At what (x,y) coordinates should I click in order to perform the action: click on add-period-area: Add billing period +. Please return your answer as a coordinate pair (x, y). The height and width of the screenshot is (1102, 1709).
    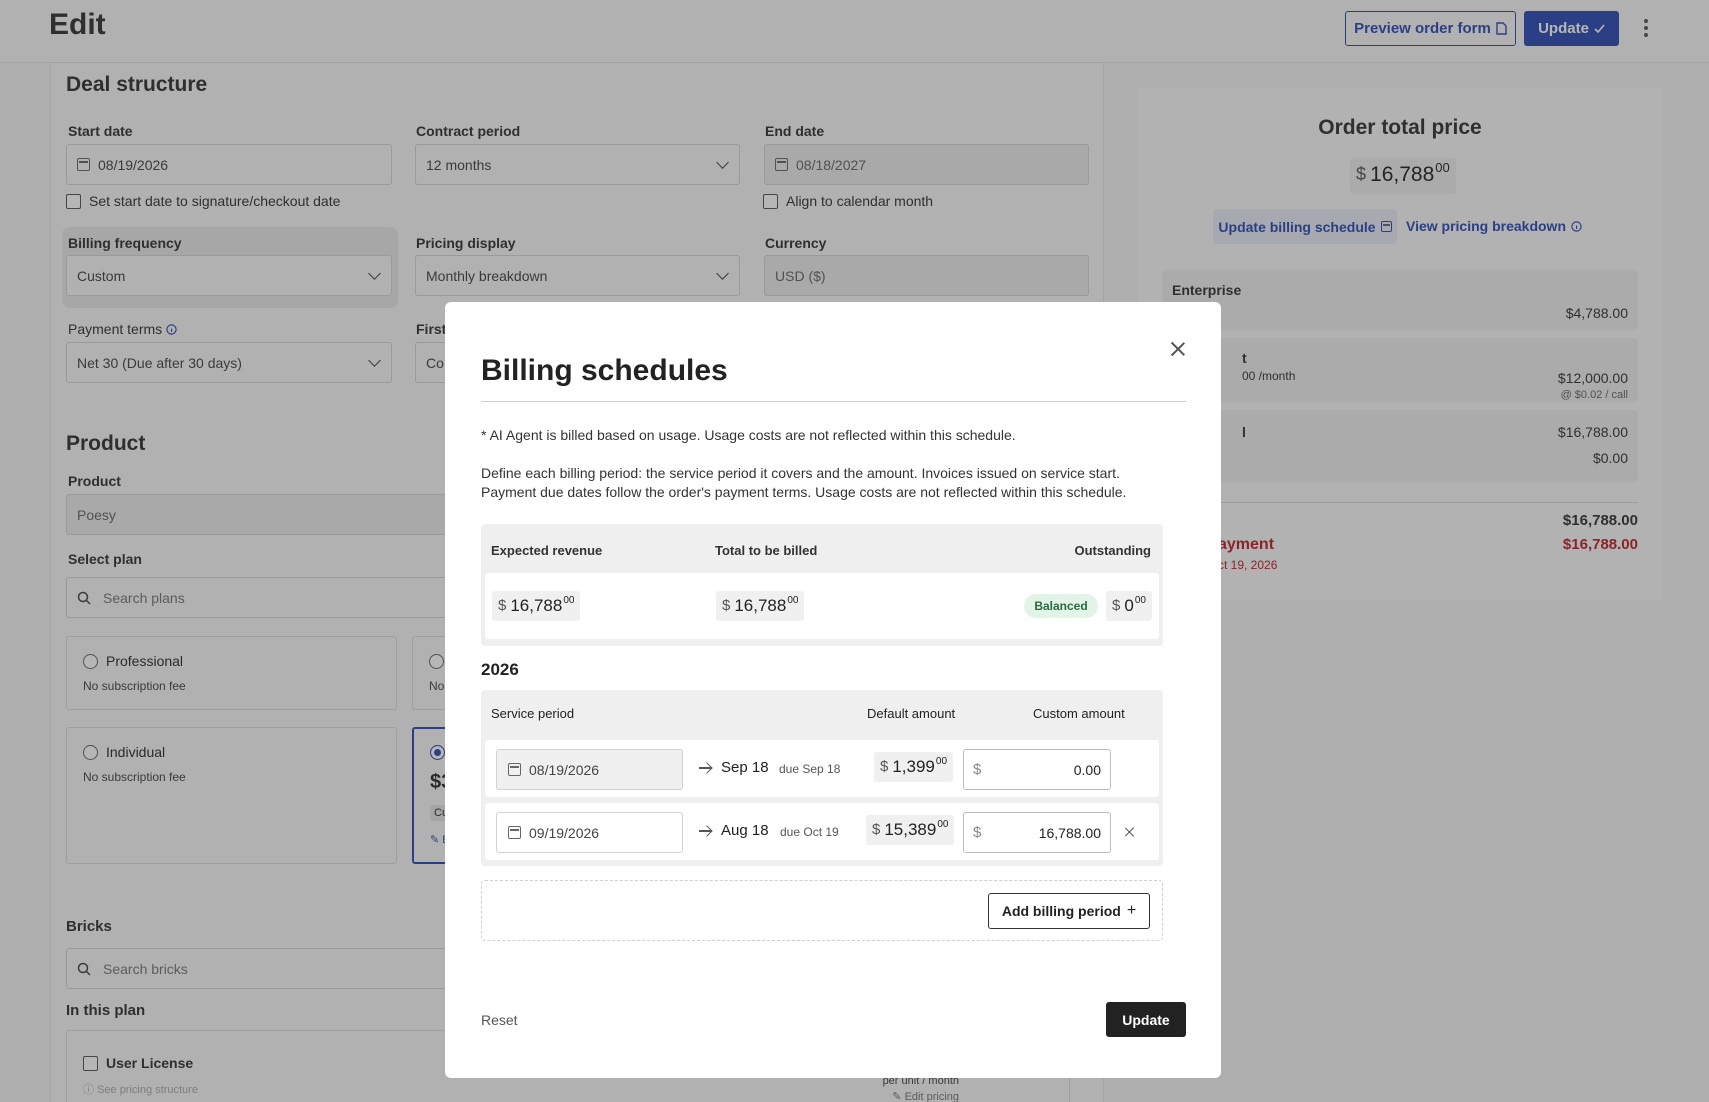
    Looking at the image, I should click on (822, 910).